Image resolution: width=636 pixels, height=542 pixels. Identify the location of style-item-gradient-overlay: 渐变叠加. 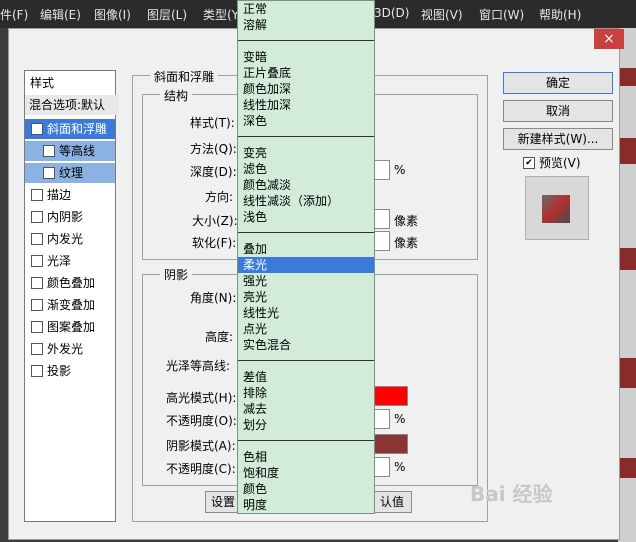
(70, 305).